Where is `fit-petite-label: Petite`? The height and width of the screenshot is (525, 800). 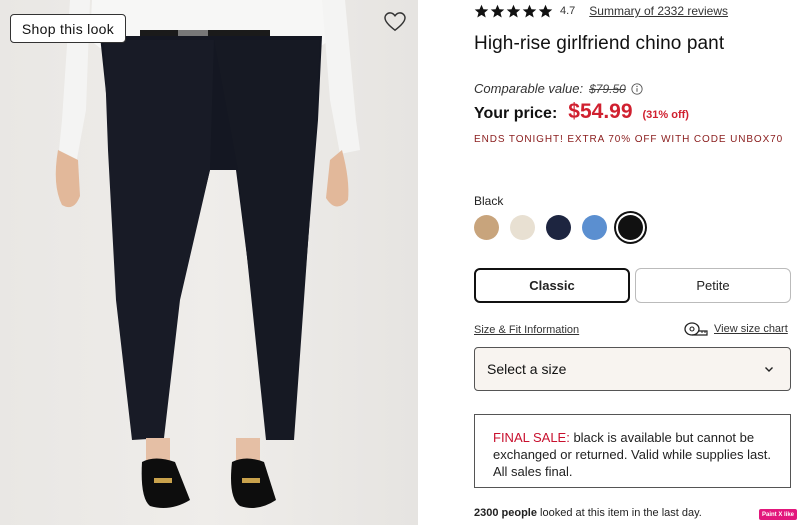 fit-petite-label: Petite is located at coordinates (713, 285).